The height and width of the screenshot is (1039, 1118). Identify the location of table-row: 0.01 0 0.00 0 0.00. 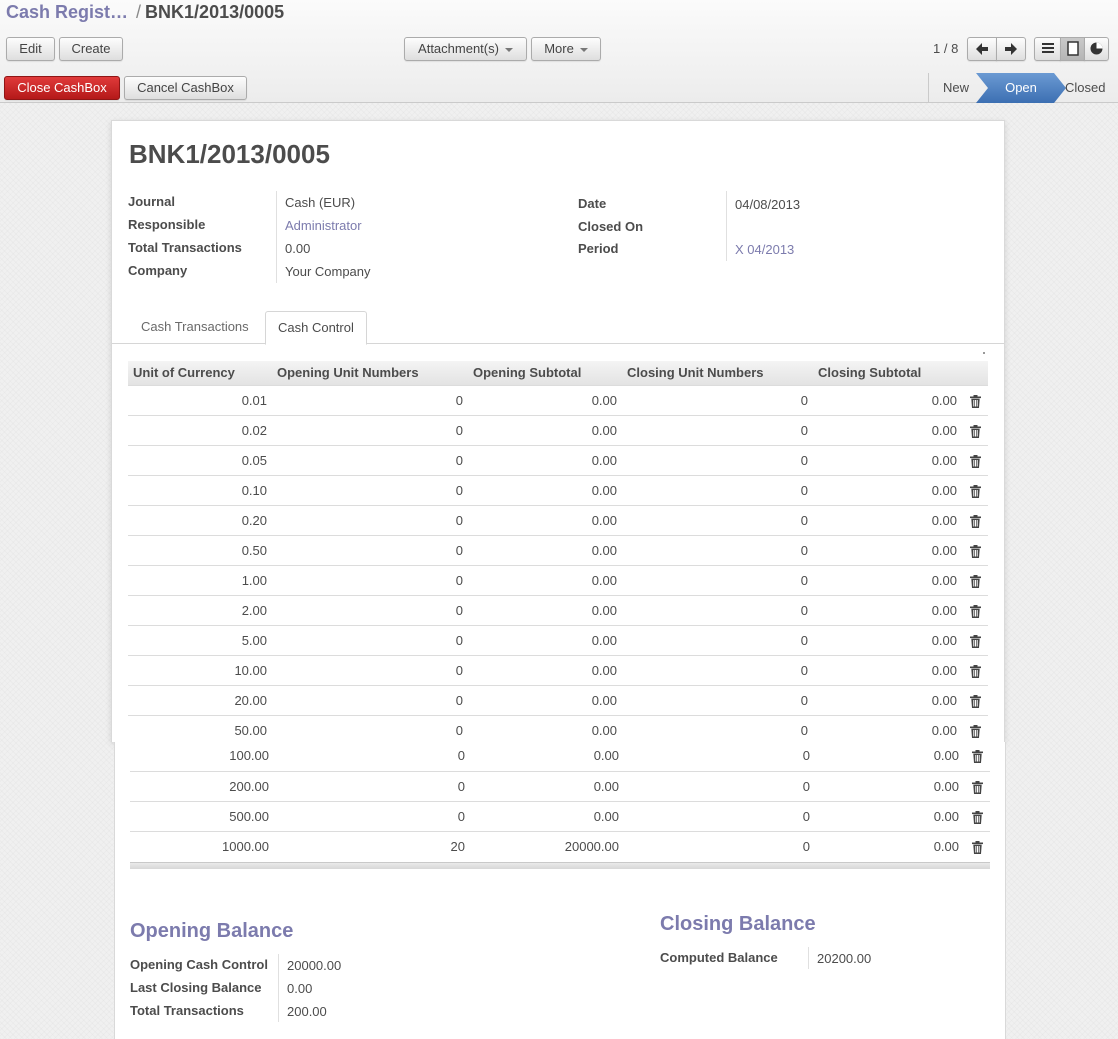
(558, 399).